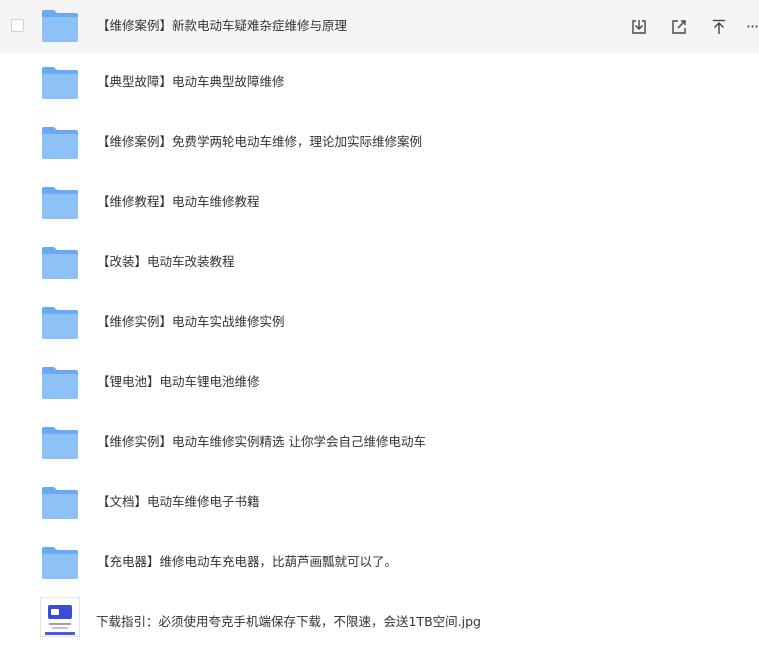 The height and width of the screenshot is (645, 759). I want to click on file-name: 【改装】电动车改装教程, so click(166, 262).